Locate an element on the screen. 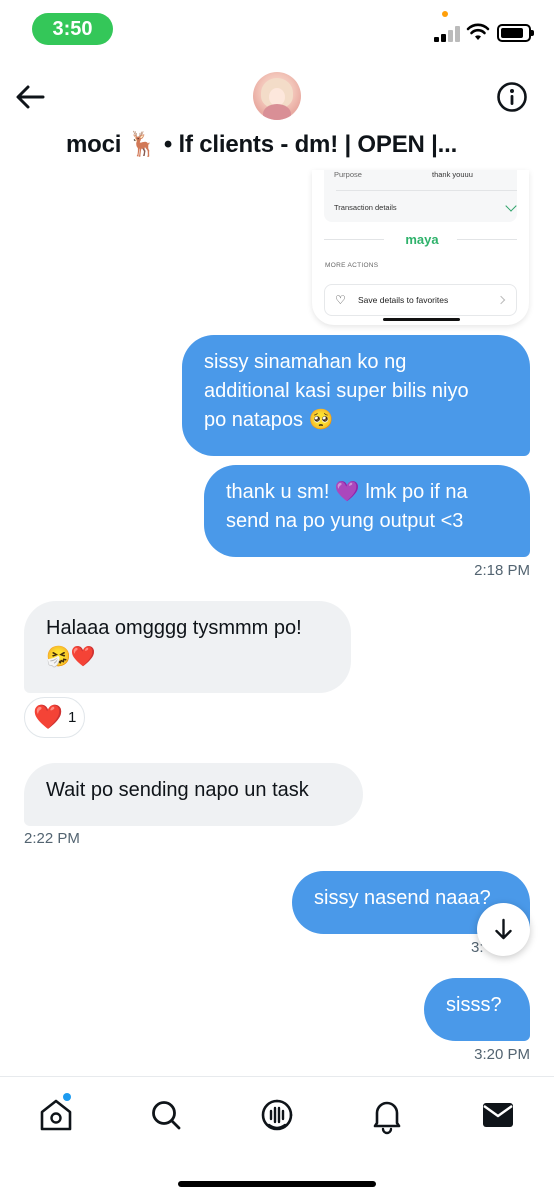 This screenshot has width=554, height=1200. chevron-right-icon is located at coordinates (501, 300).